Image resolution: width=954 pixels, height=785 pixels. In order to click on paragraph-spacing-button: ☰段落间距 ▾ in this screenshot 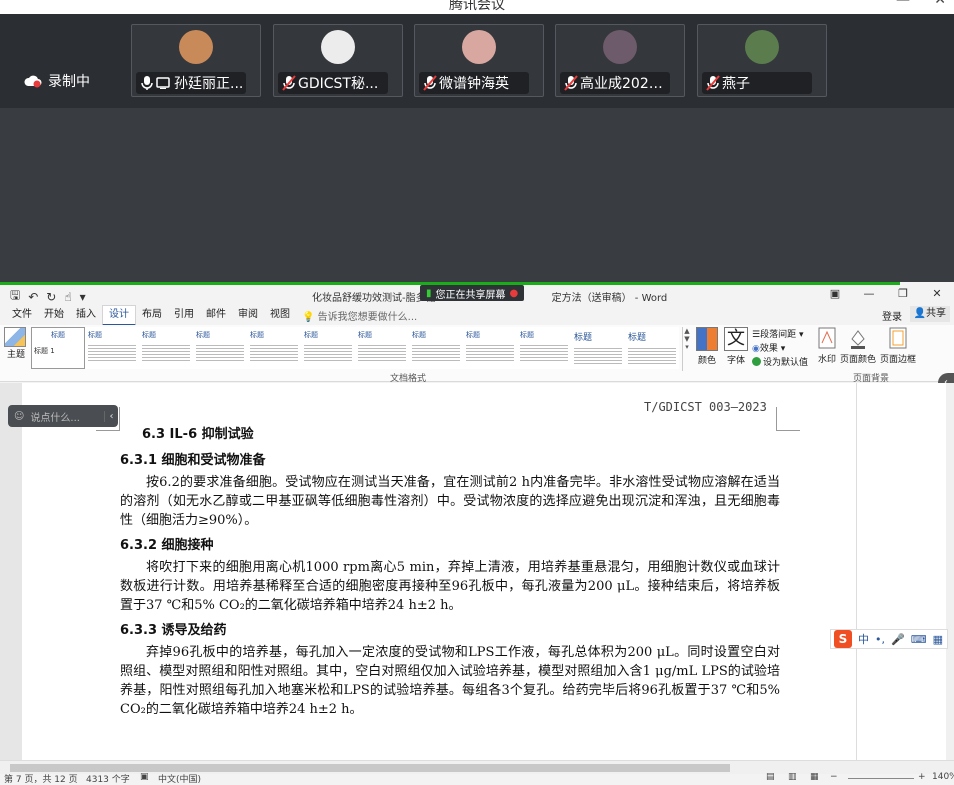, I will do `click(780, 335)`.